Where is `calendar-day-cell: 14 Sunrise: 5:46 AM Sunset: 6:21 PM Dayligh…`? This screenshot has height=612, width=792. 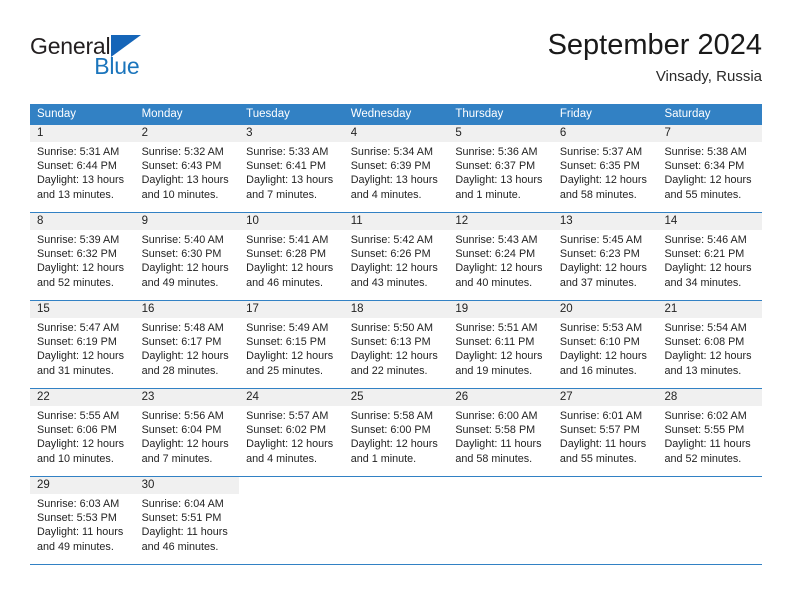 calendar-day-cell: 14 Sunrise: 5:46 AM Sunset: 6:21 PM Dayligh… is located at coordinates (710, 256).